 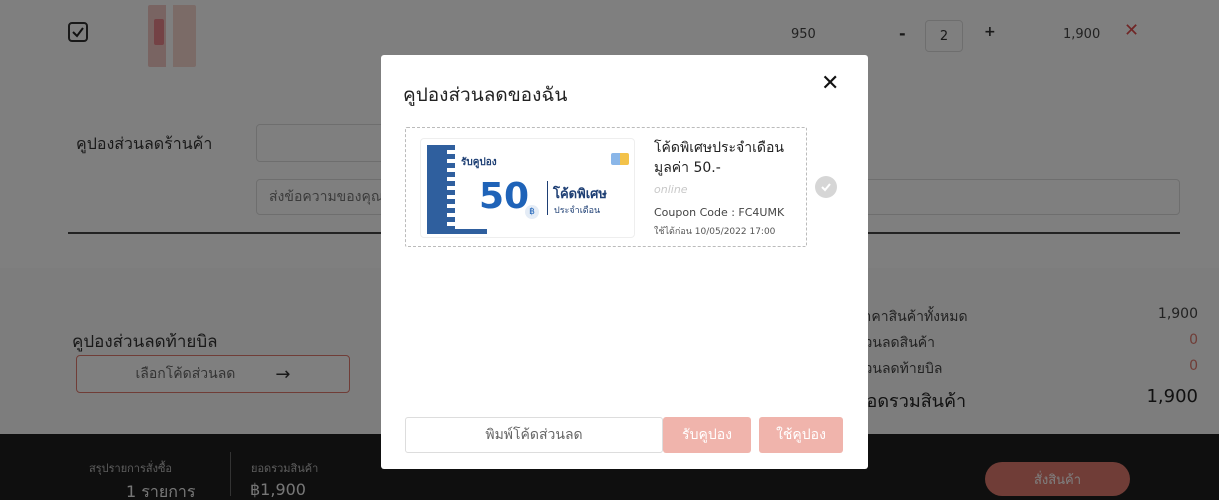 I want to click on check-icon, so click(x=826, y=187).